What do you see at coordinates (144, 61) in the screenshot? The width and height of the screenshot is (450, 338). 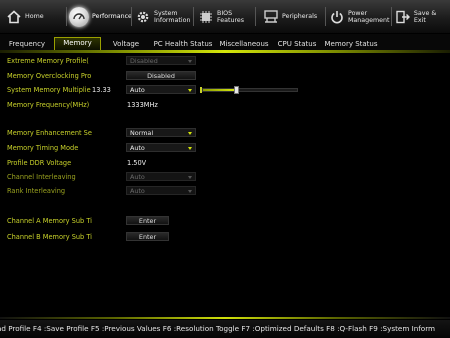 I see `dropdown-value: Disabled` at bounding box center [144, 61].